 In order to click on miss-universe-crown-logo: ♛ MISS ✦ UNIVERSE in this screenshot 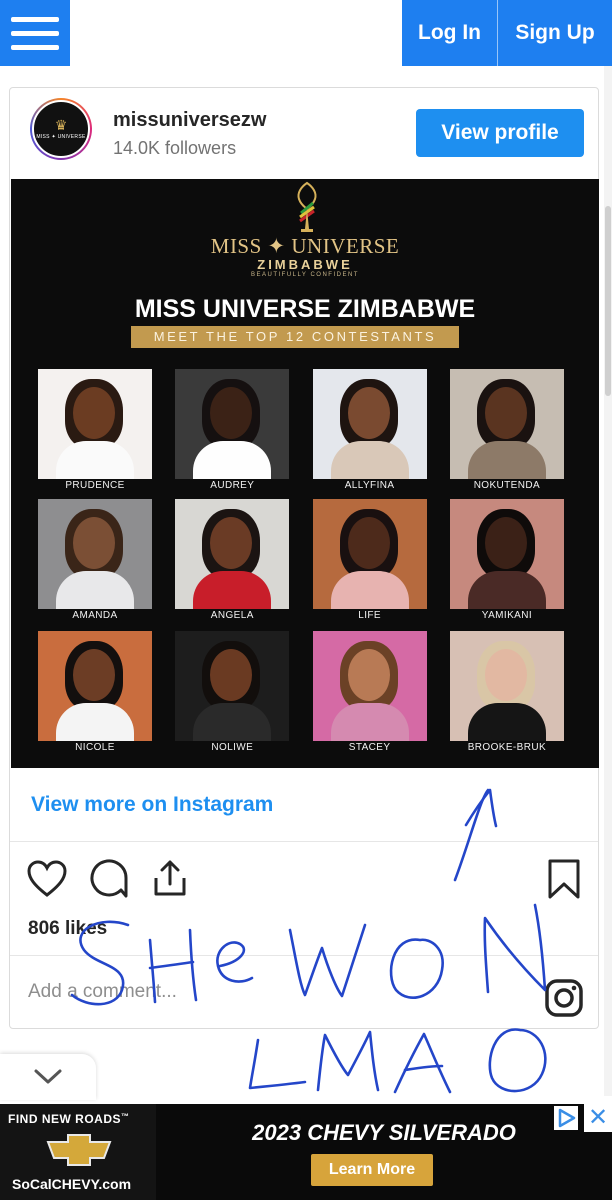, I will do `click(61, 129)`.